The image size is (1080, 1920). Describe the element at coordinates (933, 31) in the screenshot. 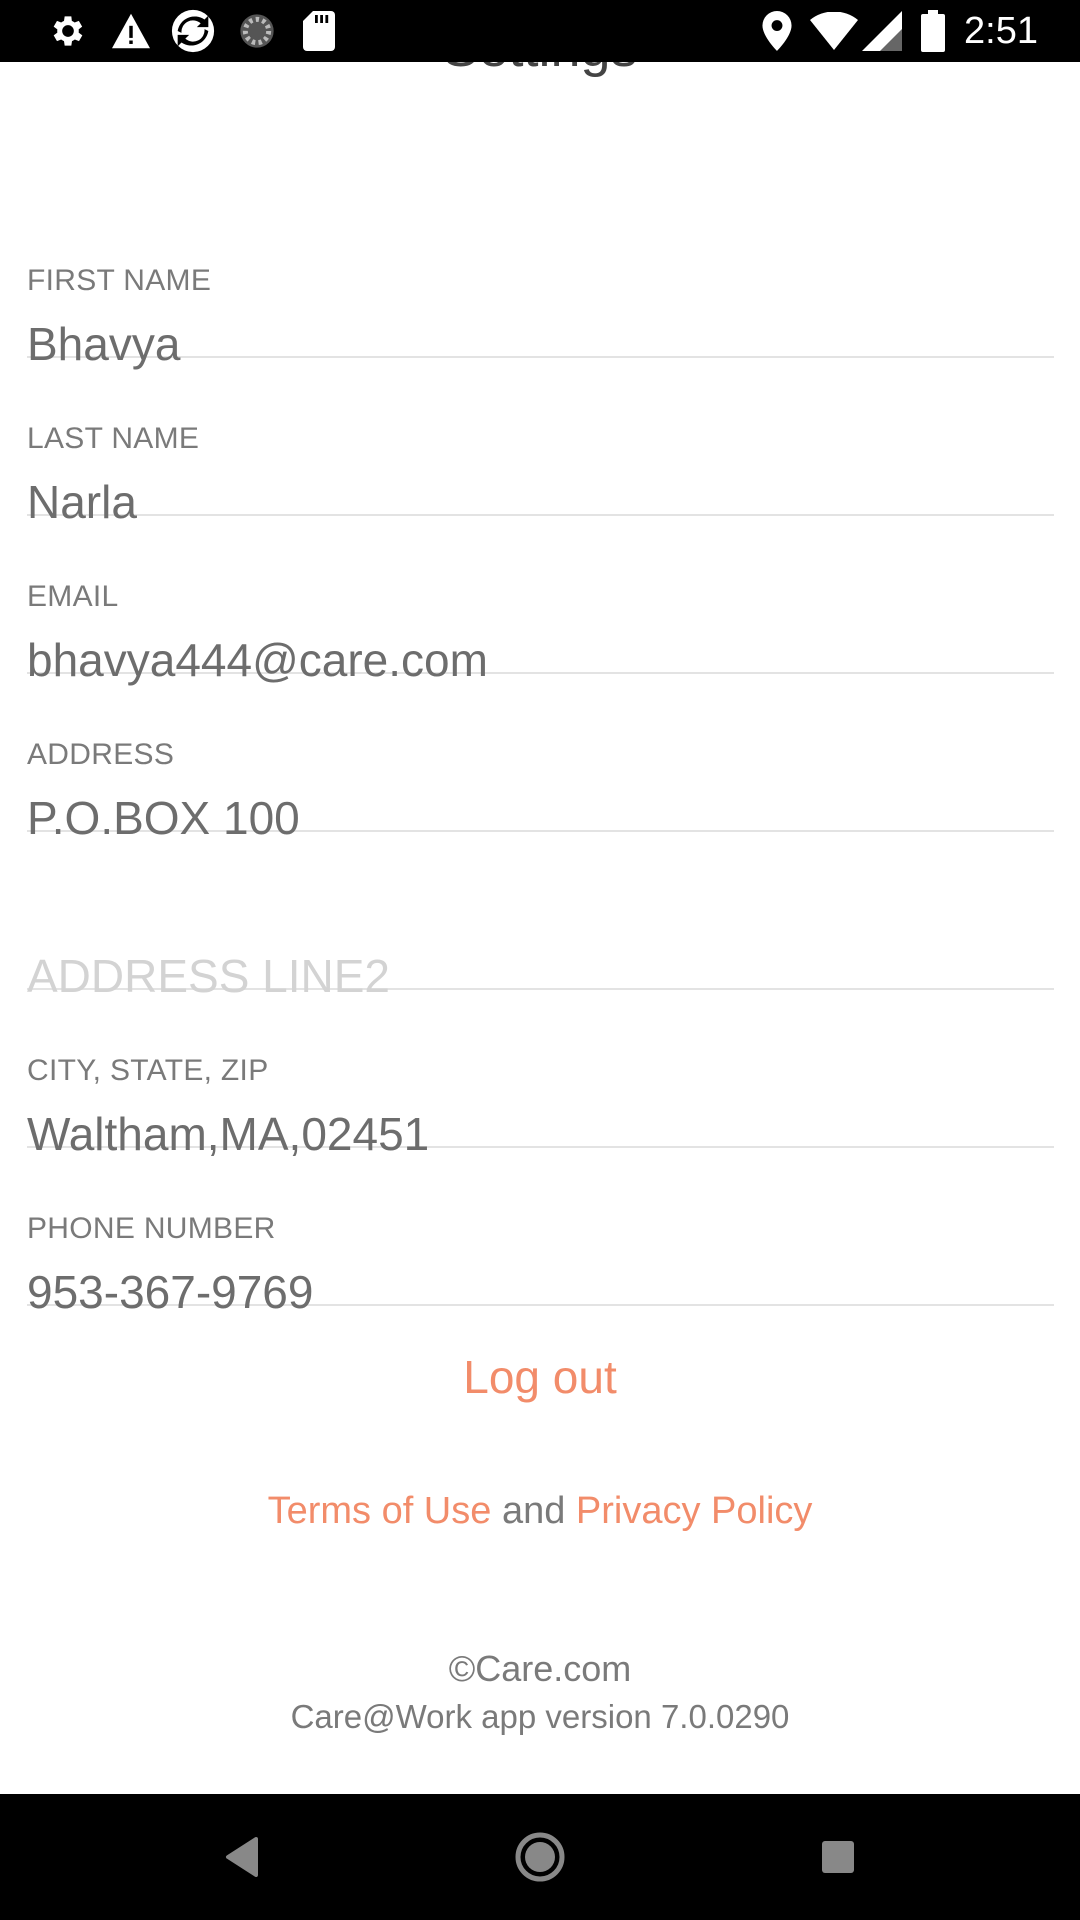

I see `battery-icon` at that location.